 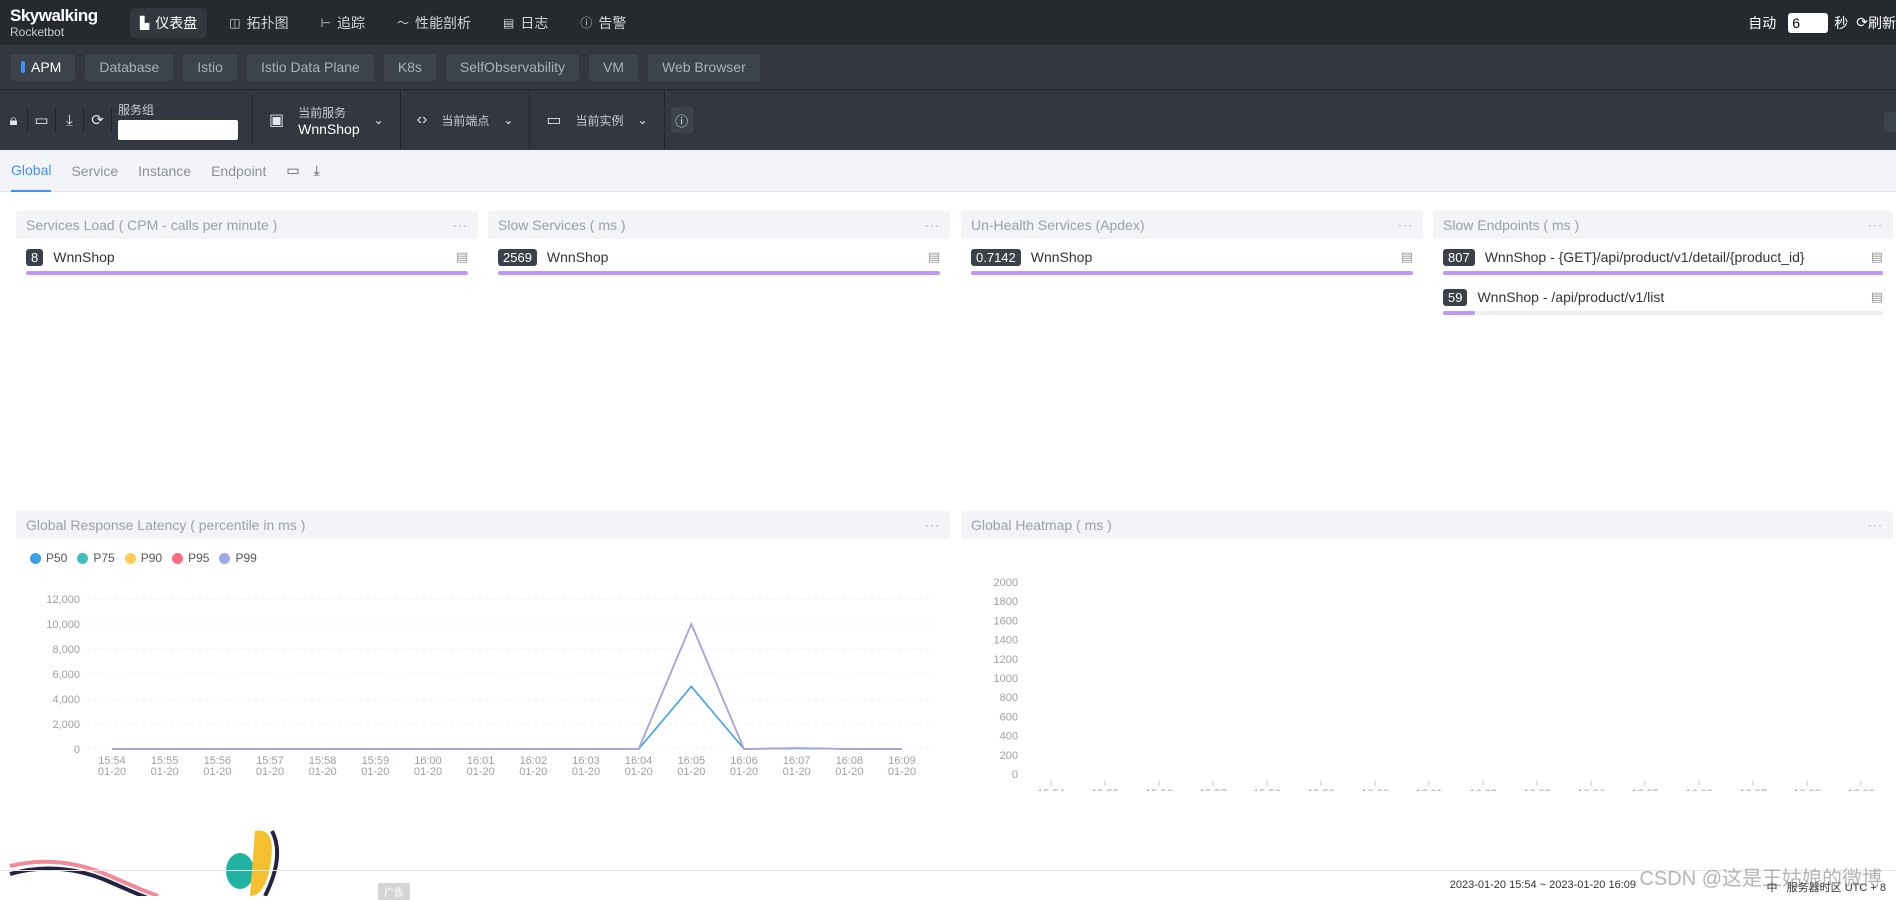 I want to click on y-tick-label: 10,000, so click(x=63, y=625).